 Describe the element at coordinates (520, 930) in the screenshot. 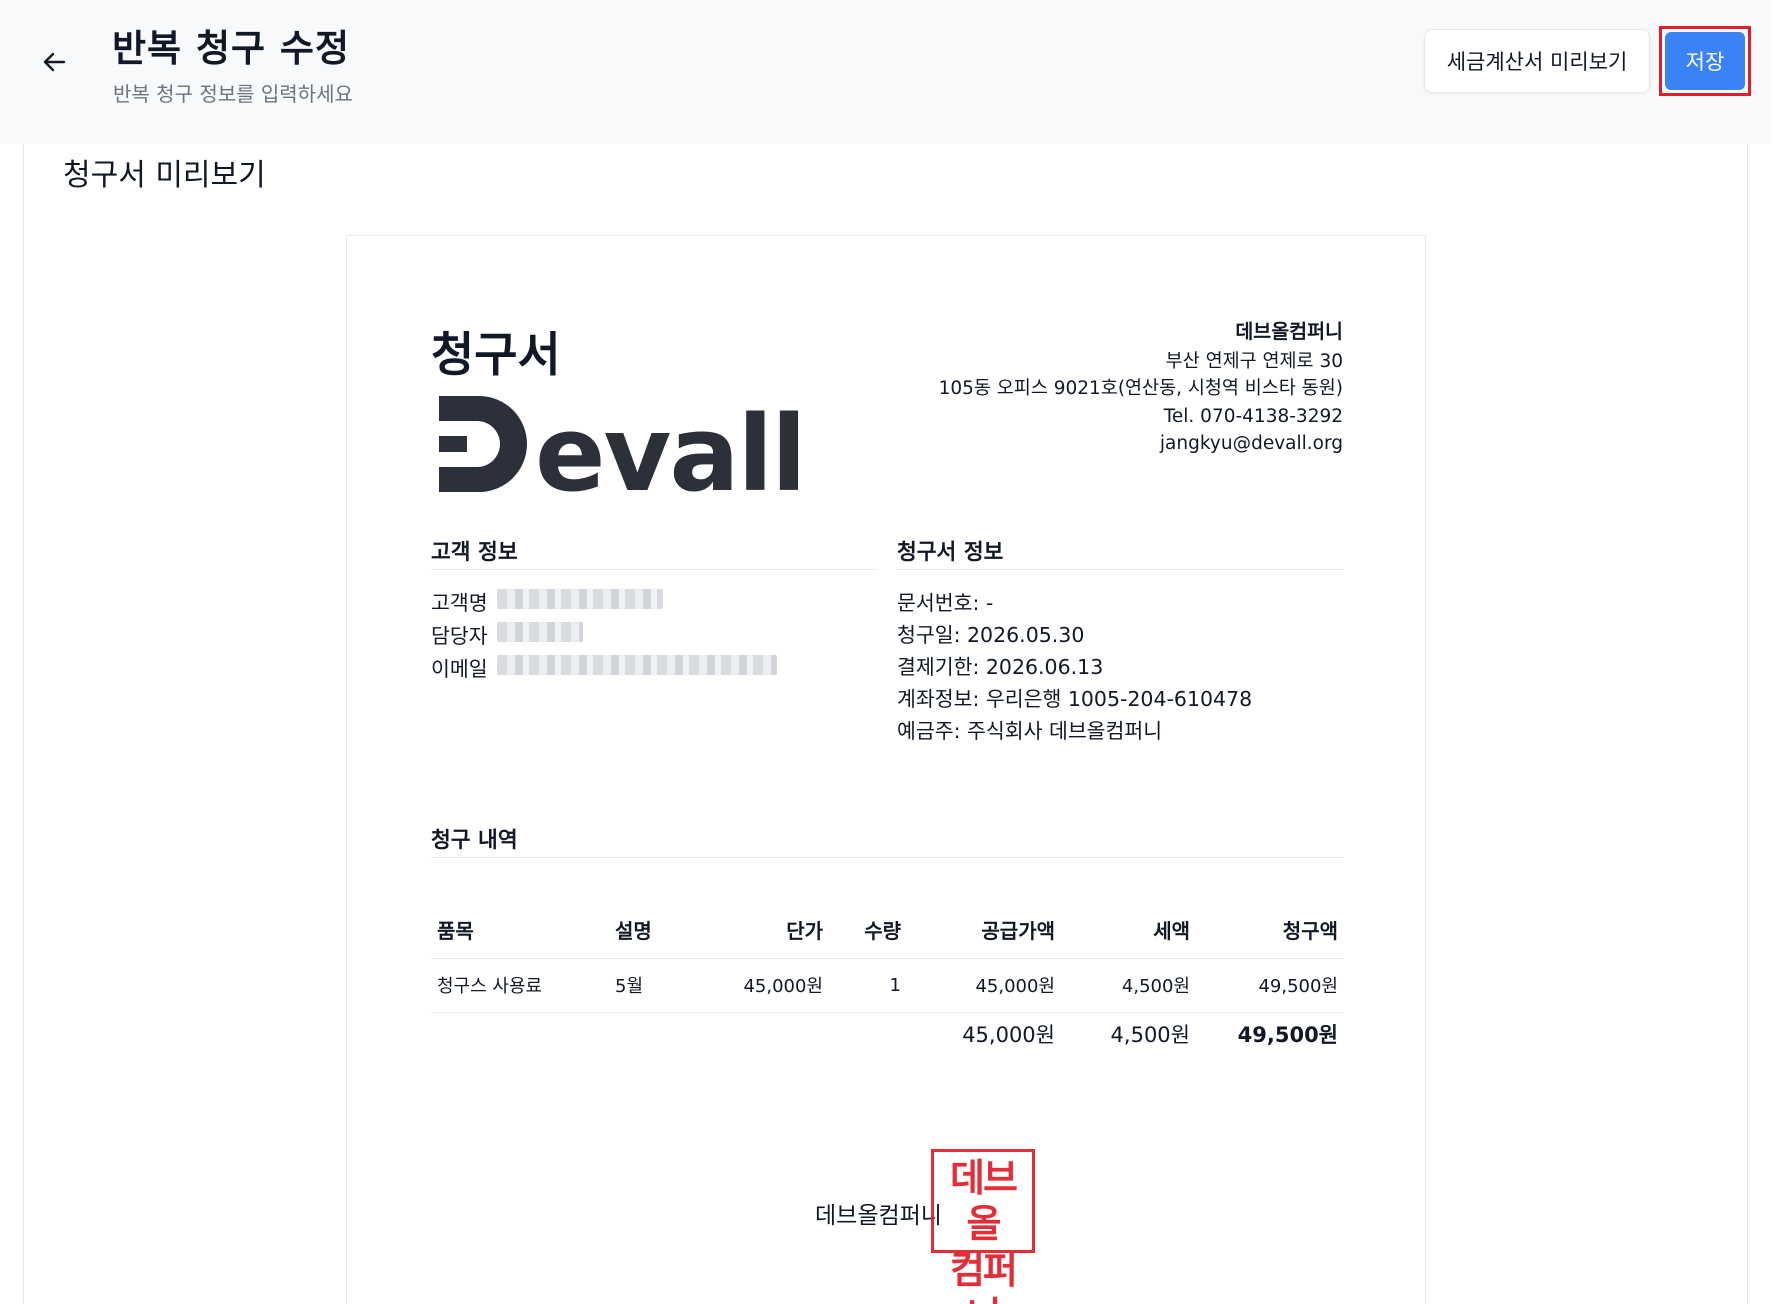

I see `column-header: 품목` at that location.